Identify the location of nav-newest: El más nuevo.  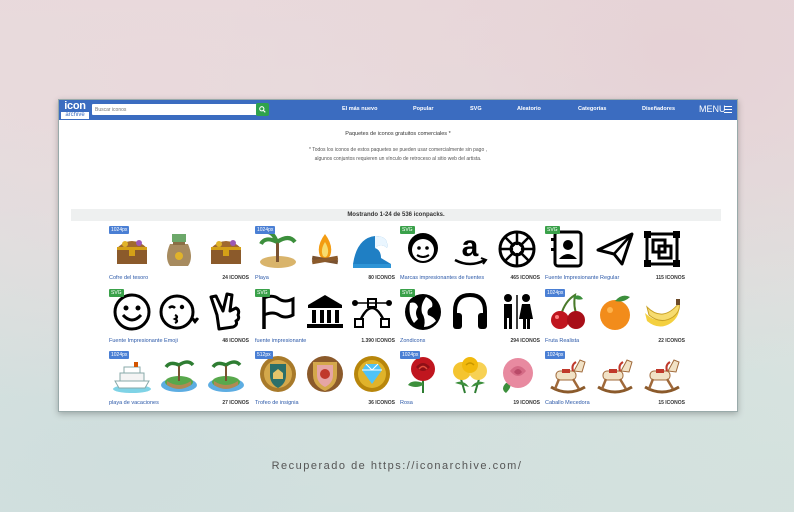
(359, 109).